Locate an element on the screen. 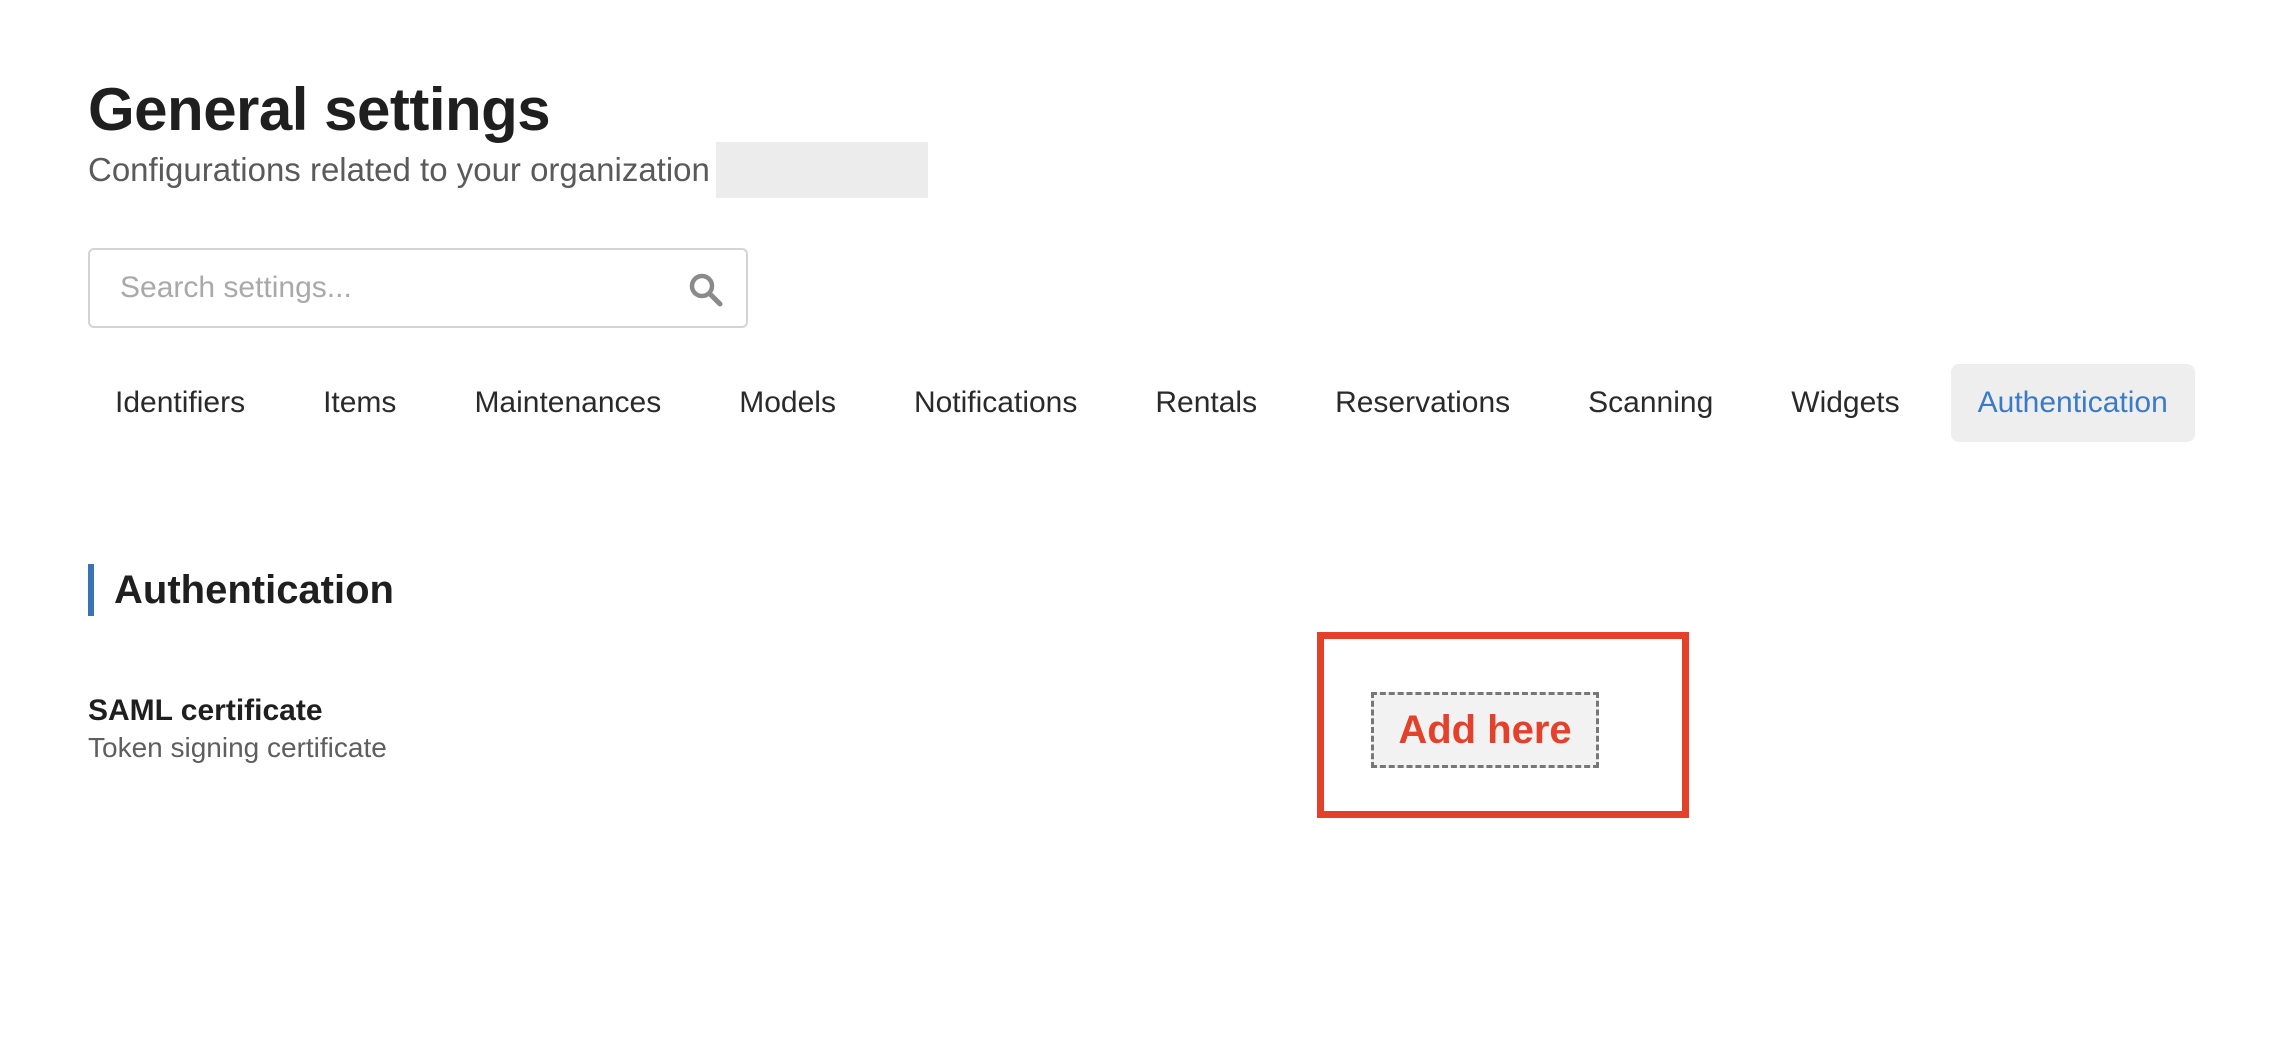 The image size is (2272, 1058). tab-models: Models is located at coordinates (787, 403).